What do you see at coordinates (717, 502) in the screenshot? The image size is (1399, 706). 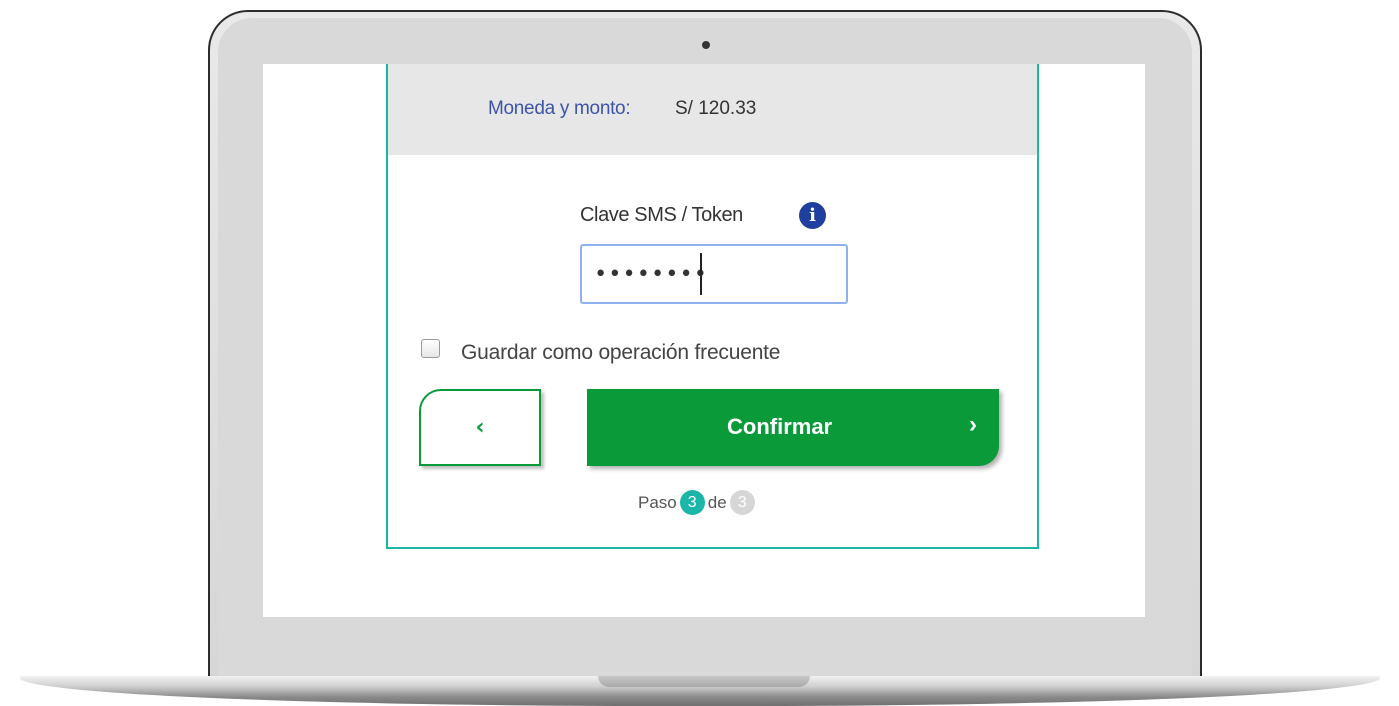 I see `step-separator: de` at bounding box center [717, 502].